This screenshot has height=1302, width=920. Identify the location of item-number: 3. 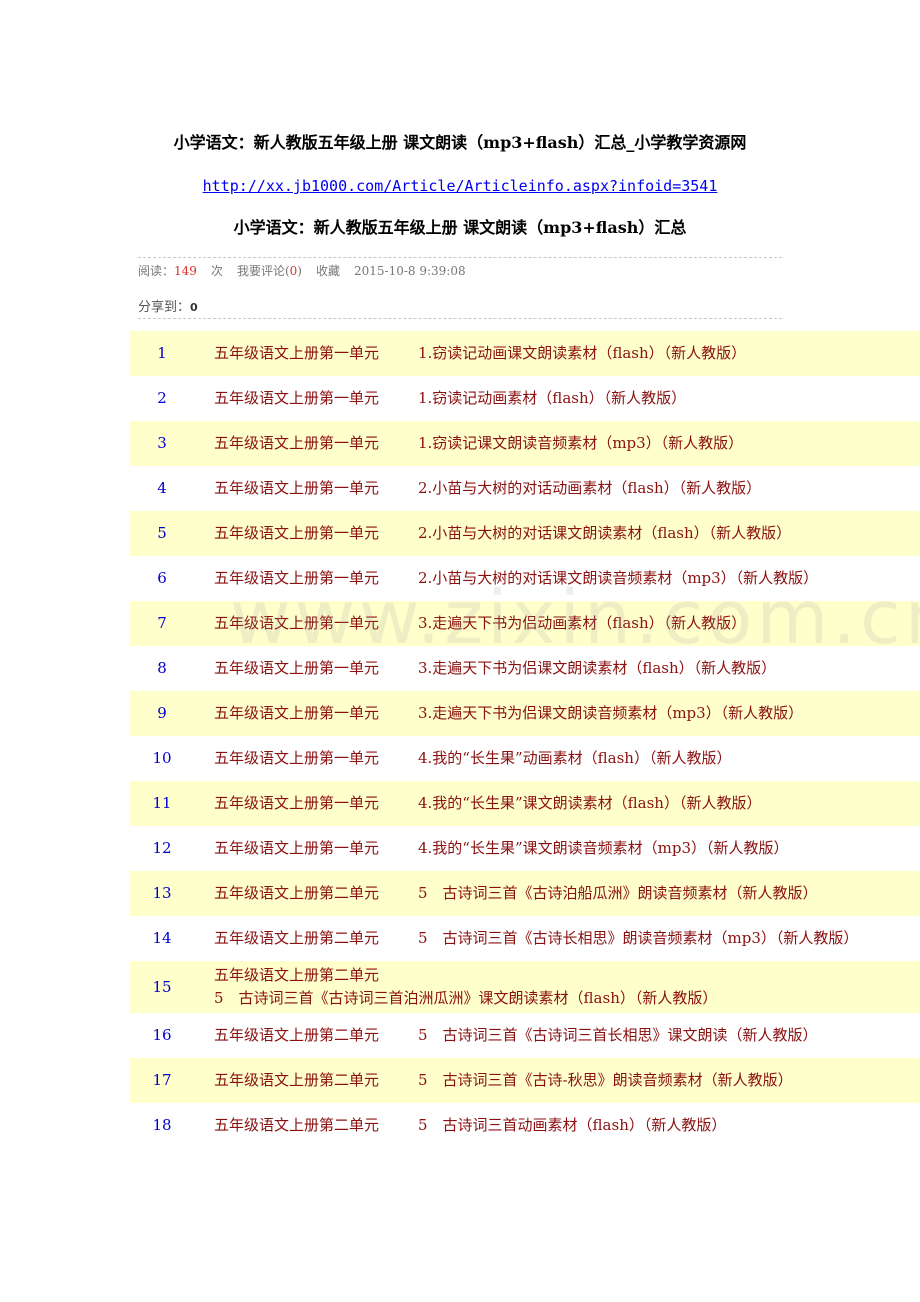
(162, 443).